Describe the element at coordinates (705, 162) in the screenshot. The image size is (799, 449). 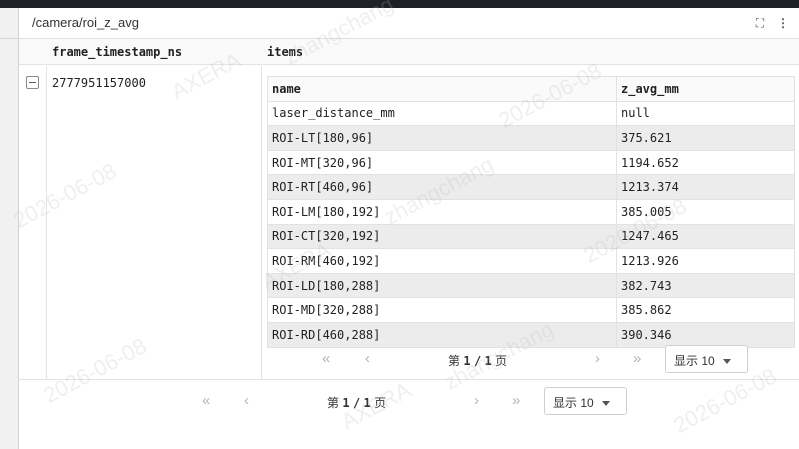
I see `z-avg-cell: 1194.652` at that location.